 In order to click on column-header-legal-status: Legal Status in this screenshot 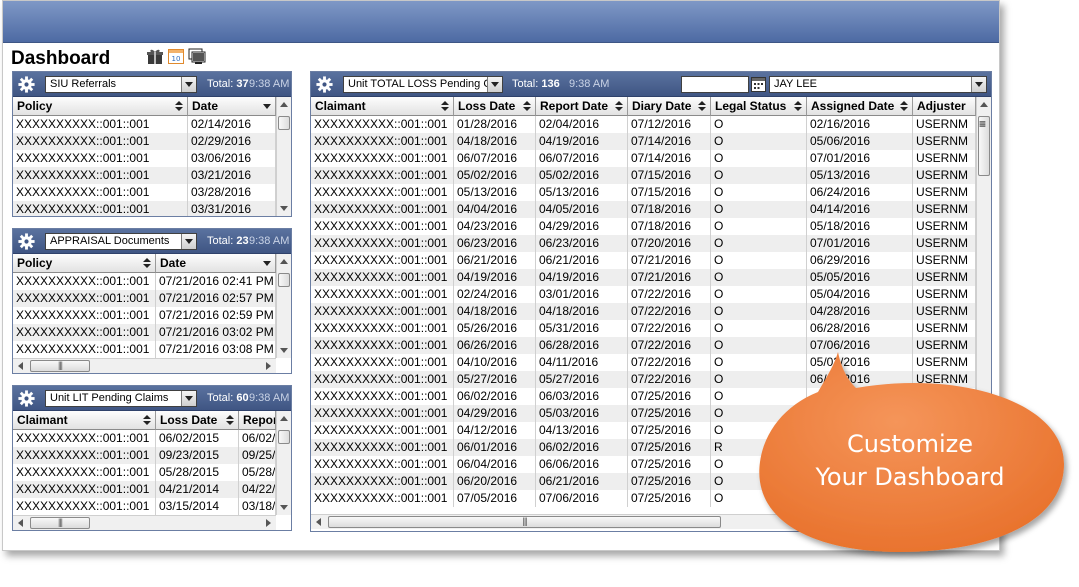, I will do `click(759, 106)`.